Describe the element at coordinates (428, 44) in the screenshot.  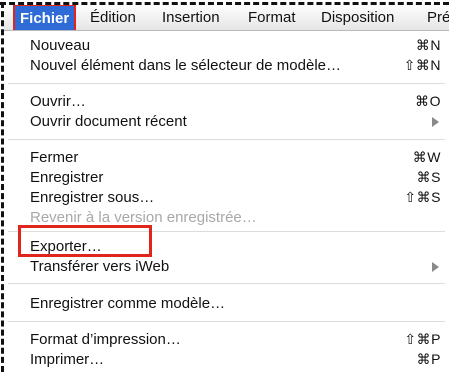
I see `shortcut-label: ⌘N` at that location.